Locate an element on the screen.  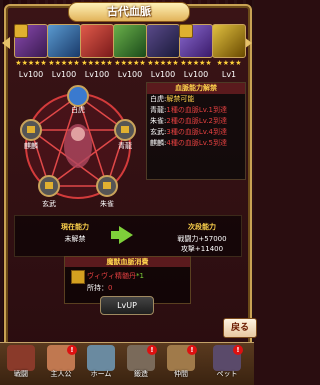
info-value: 4種の血脈Lv.5到達 is located at coordinates (196, 143).